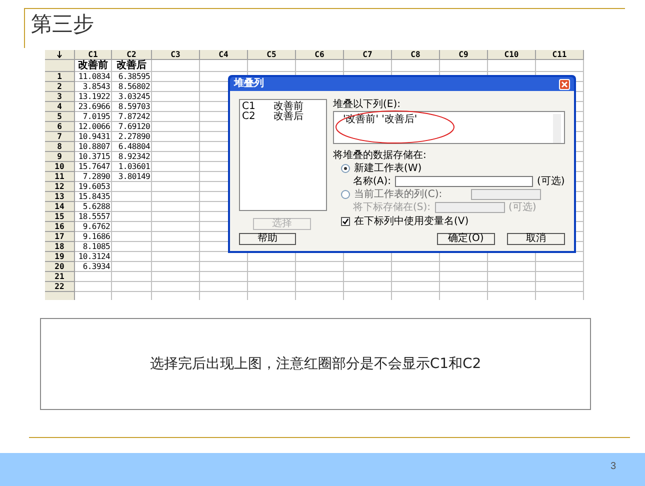 The image size is (645, 486). Describe the element at coordinates (267, 239) in the screenshot. I see `dialog-button: 帮助` at that location.